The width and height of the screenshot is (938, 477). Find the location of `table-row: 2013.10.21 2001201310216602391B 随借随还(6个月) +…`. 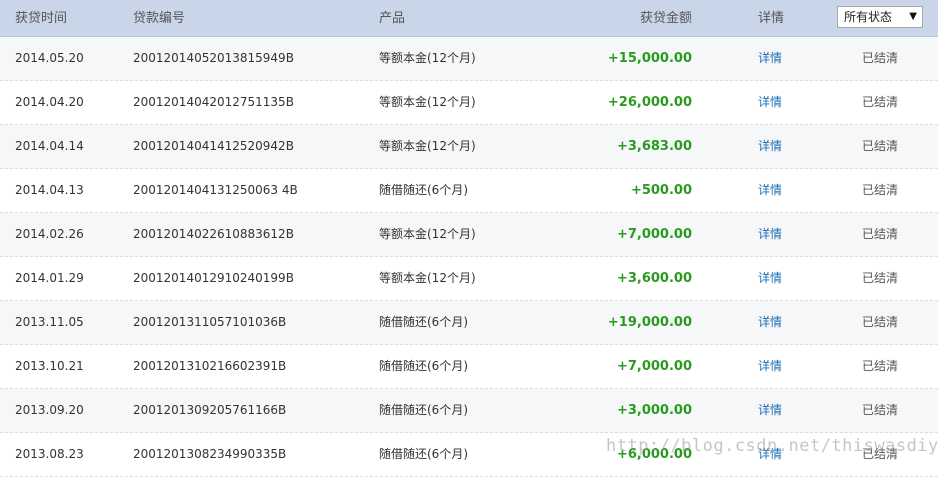

table-row: 2013.10.21 2001201310216602391B 随借随还(6个月) +… is located at coordinates (469, 367).